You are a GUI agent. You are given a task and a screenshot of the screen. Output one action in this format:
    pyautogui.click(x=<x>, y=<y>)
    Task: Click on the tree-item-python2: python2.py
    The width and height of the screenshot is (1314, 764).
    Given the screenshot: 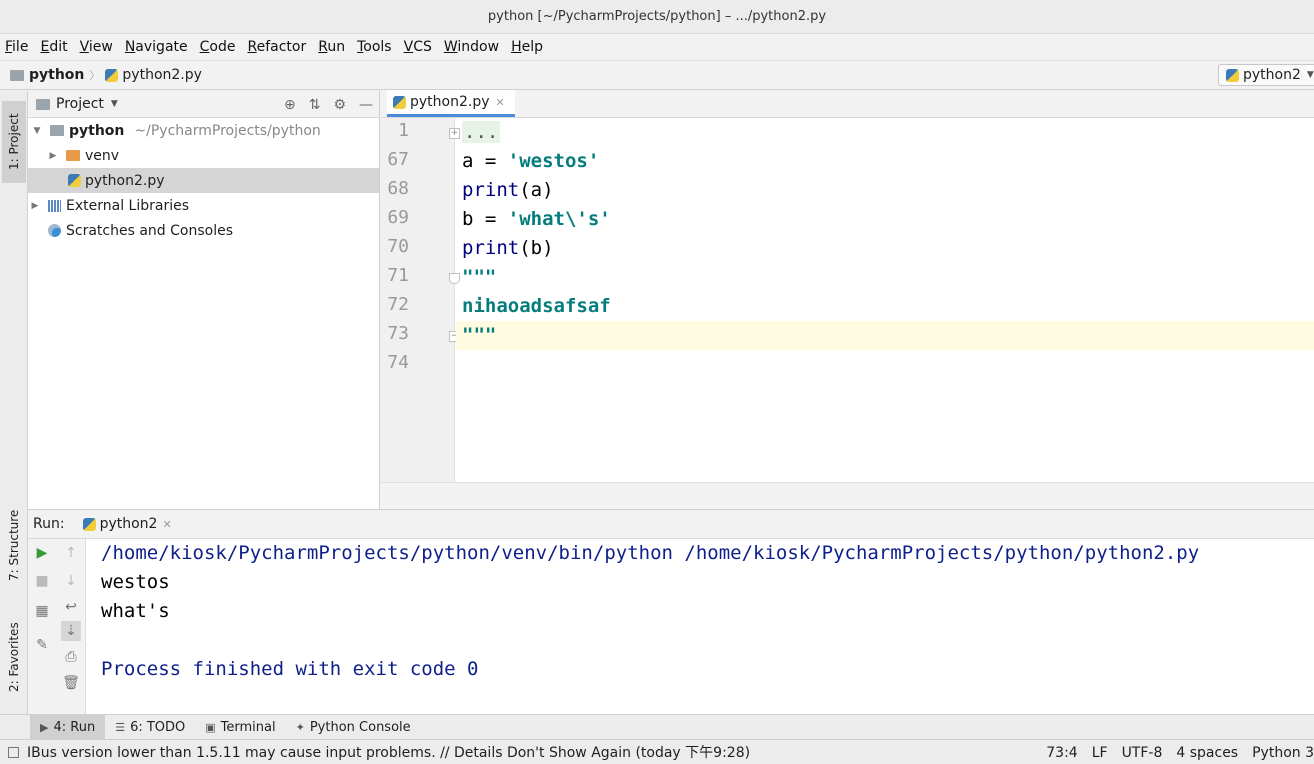 What is the action you would take?
    pyautogui.click(x=203, y=180)
    